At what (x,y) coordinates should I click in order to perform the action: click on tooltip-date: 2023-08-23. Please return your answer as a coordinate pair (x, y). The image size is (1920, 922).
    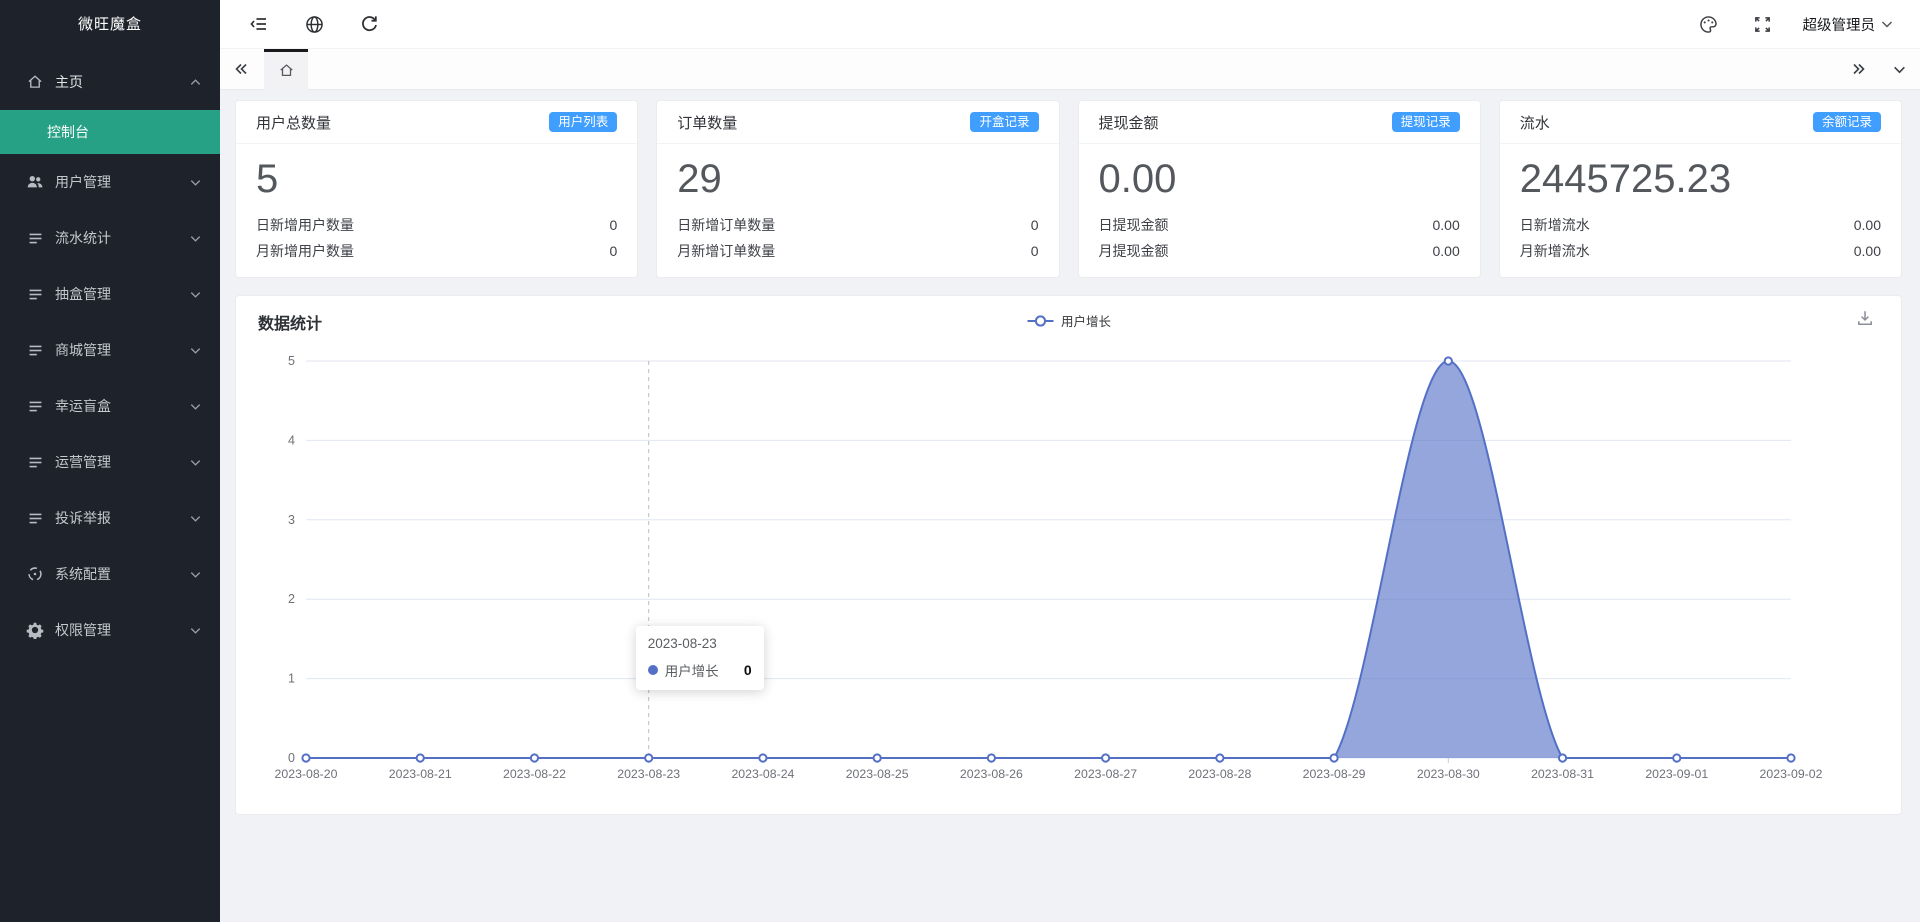
    Looking at the image, I should click on (682, 643).